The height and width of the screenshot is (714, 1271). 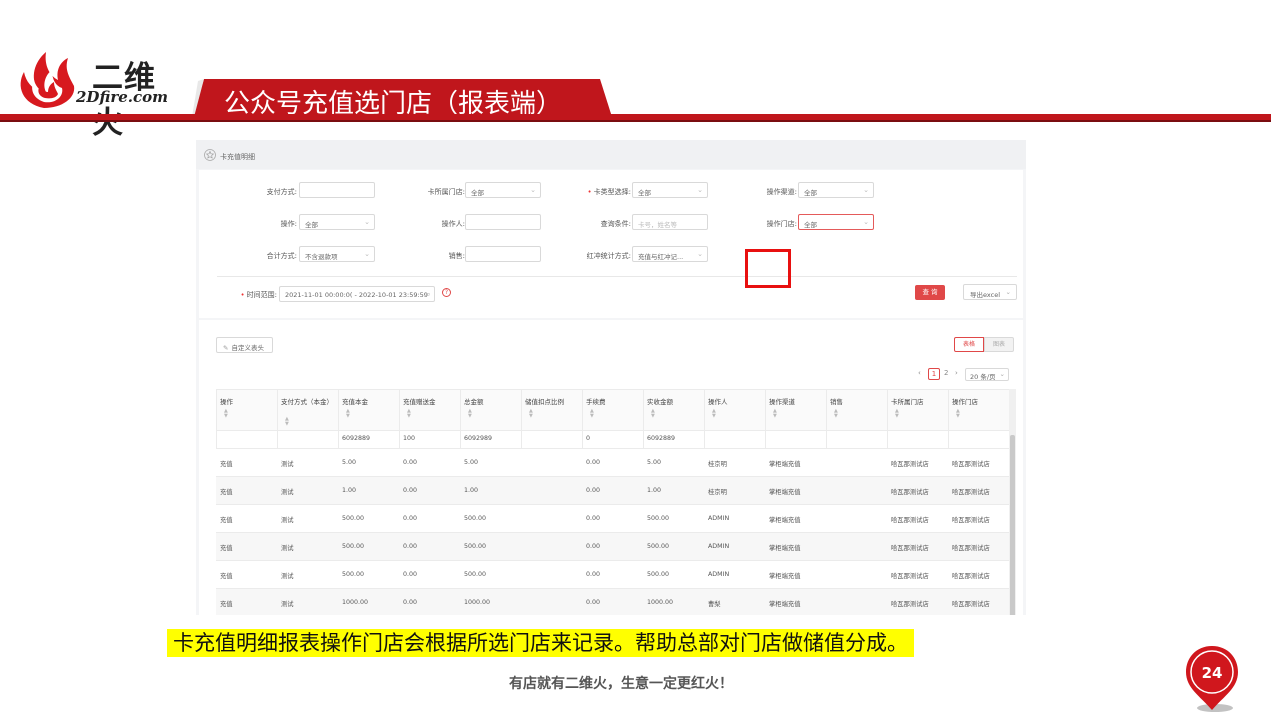 I want to click on column-header: 总金额, so click(x=489, y=402).